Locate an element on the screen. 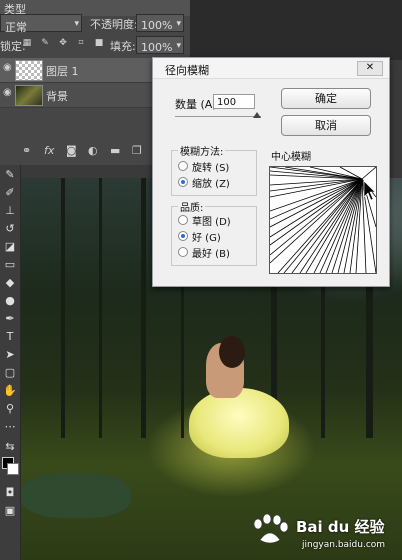 This screenshot has height=560, width=402. dodge-icon: ● is located at coordinates (10, 301).